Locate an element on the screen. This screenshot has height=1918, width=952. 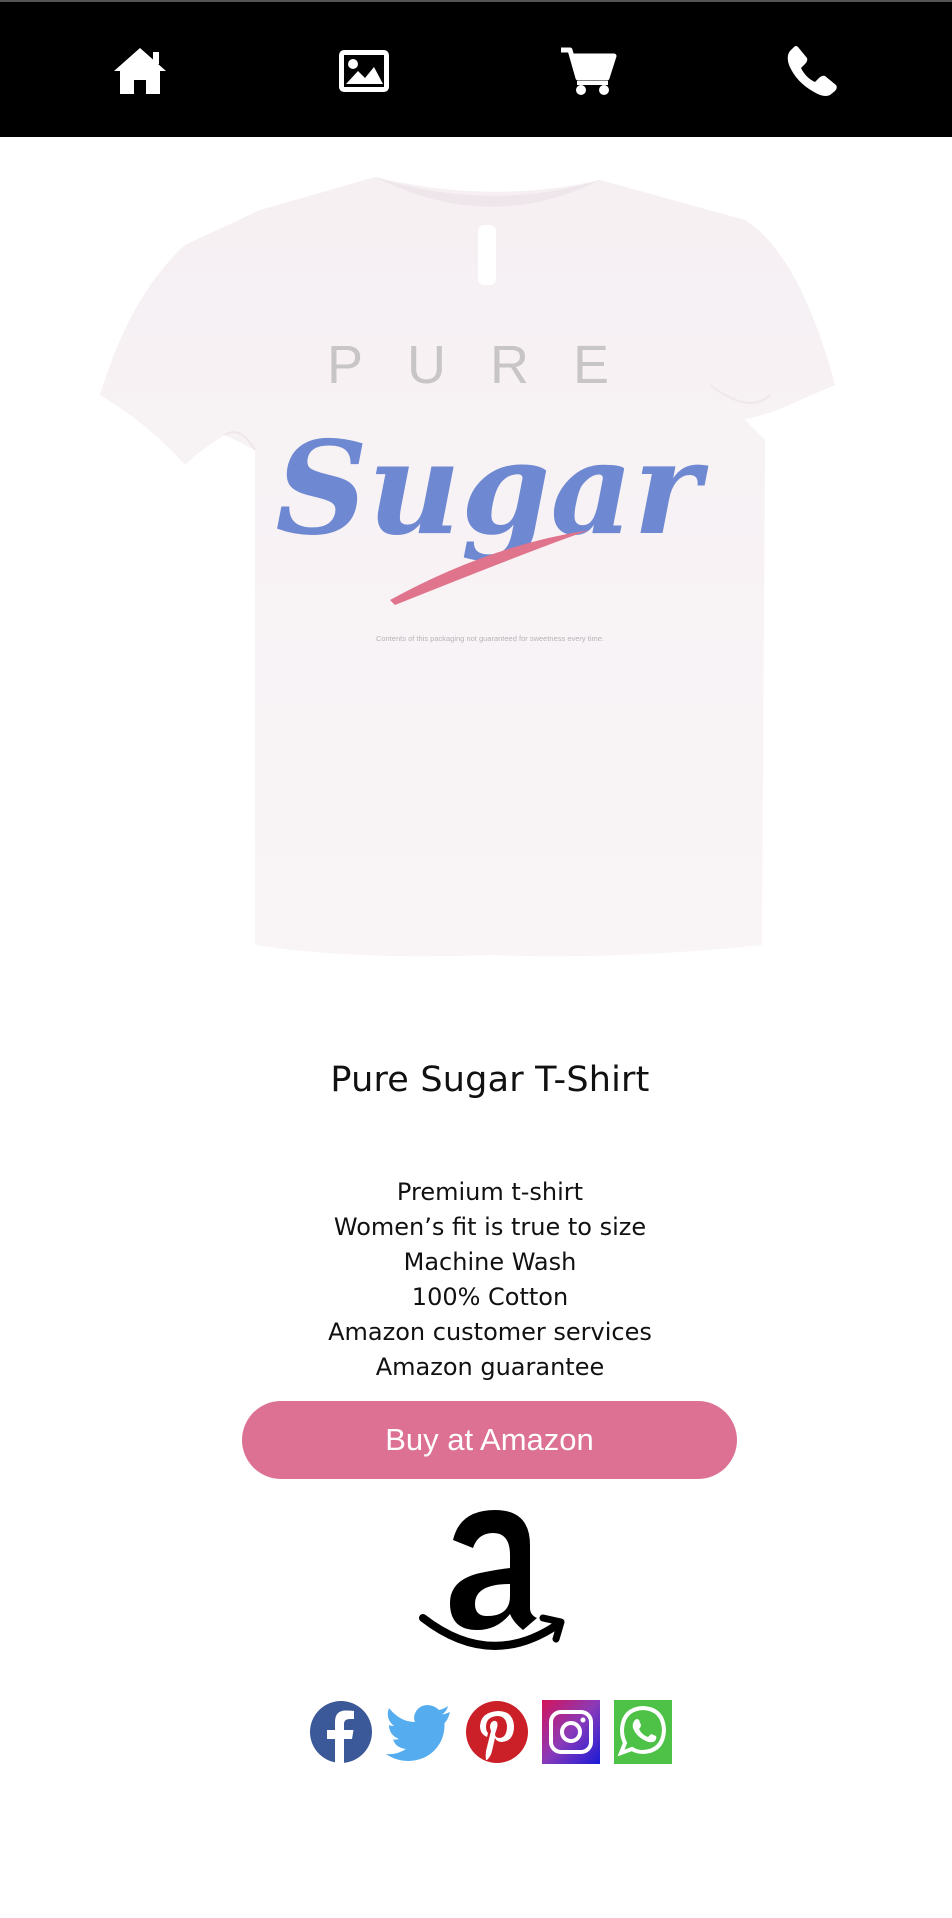
cart-icon is located at coordinates (589, 71).